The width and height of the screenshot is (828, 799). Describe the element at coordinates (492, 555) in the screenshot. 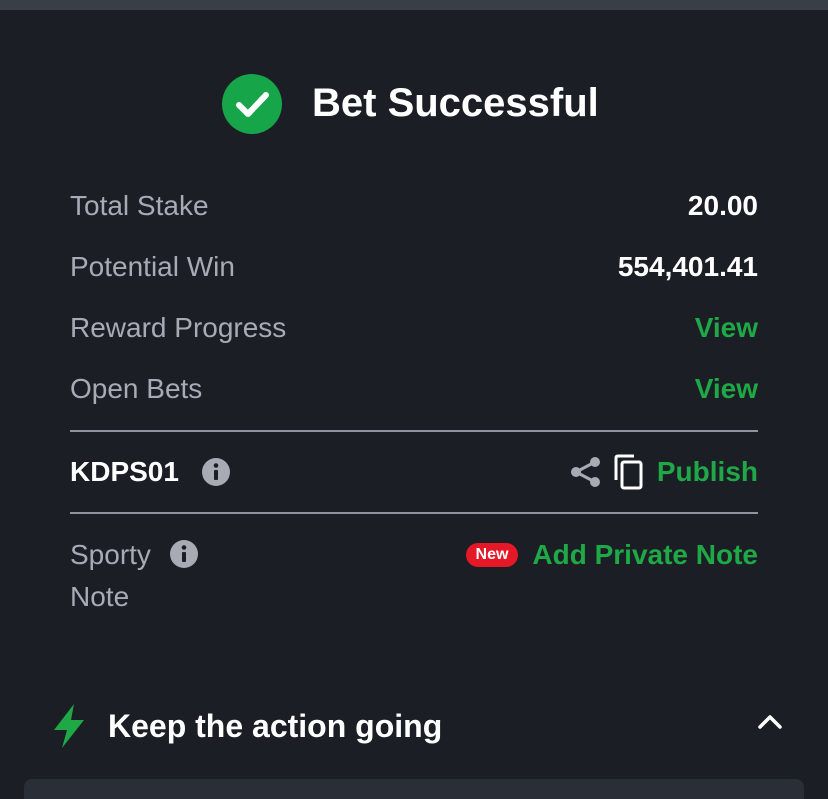

I see `new-badge: New` at that location.